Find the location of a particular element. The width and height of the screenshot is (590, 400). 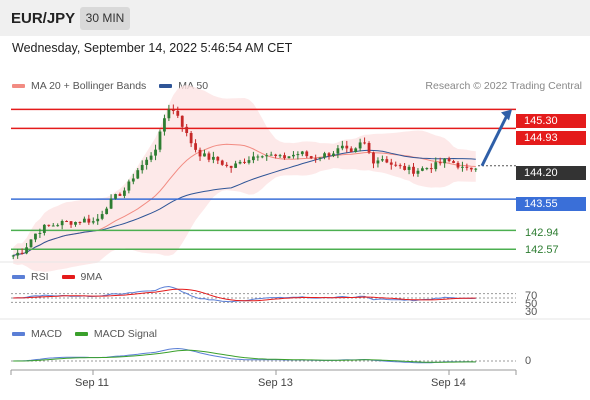

9ma-swatch-icon is located at coordinates (68, 277).